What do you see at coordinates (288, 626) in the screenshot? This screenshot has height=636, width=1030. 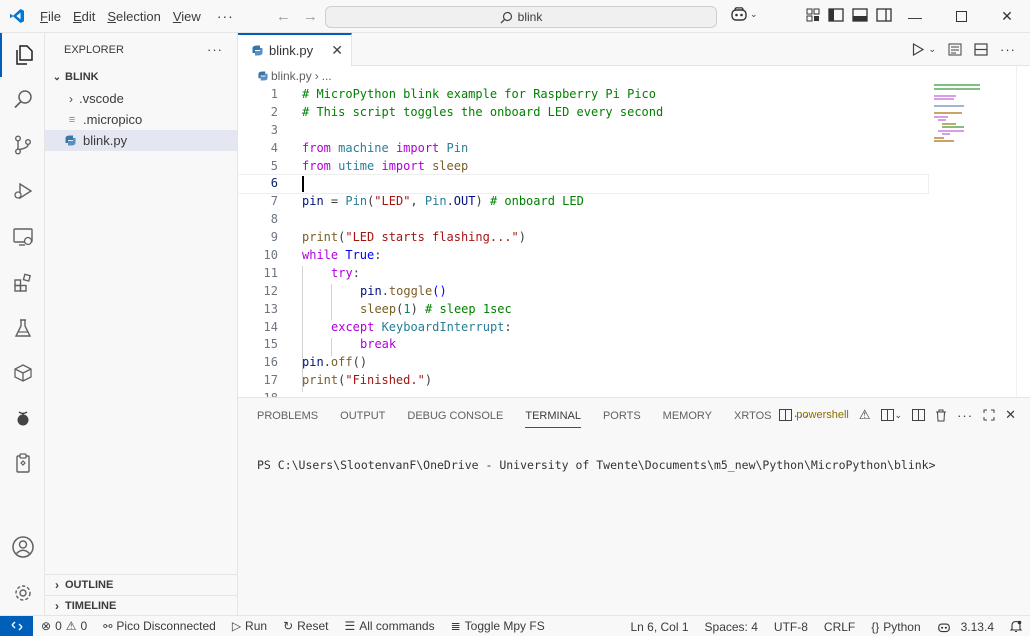 I see `reset-icon: ↻` at bounding box center [288, 626].